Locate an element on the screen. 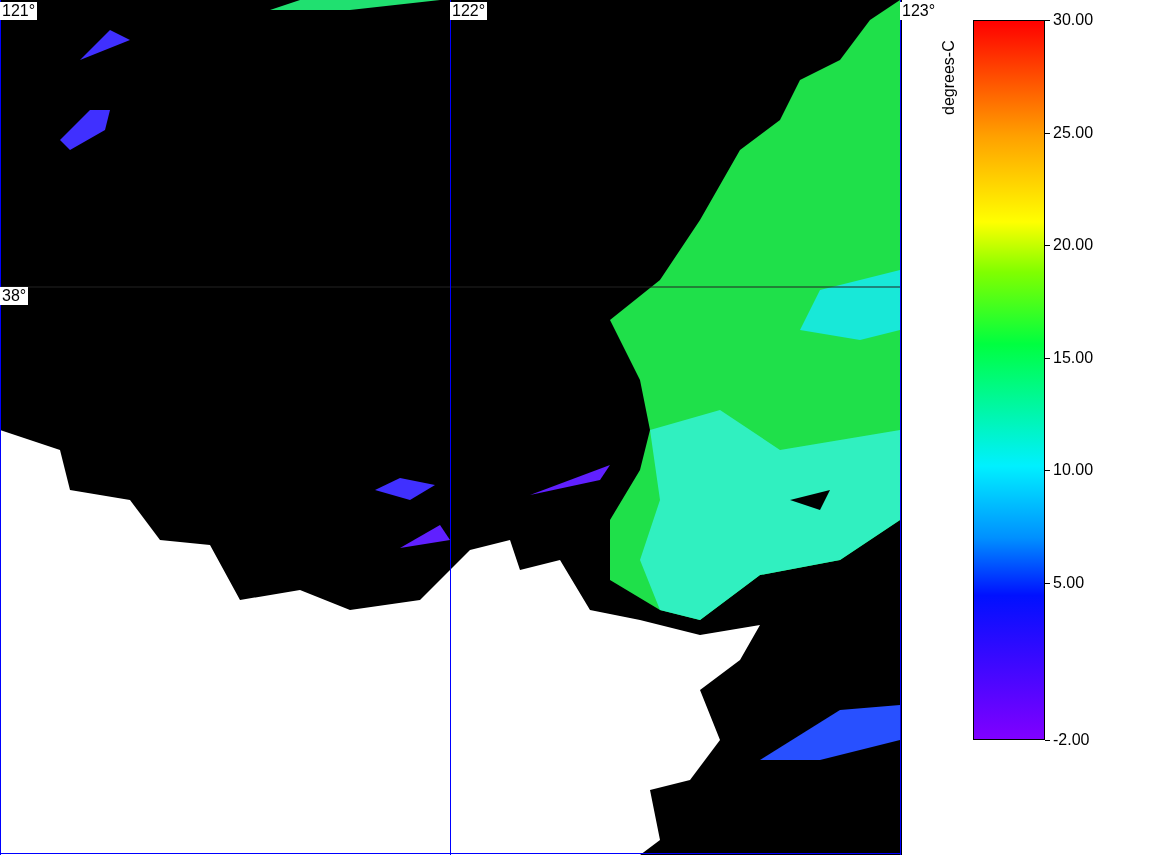 The image size is (1166, 855). longitude-label: 122° is located at coordinates (469, 11).